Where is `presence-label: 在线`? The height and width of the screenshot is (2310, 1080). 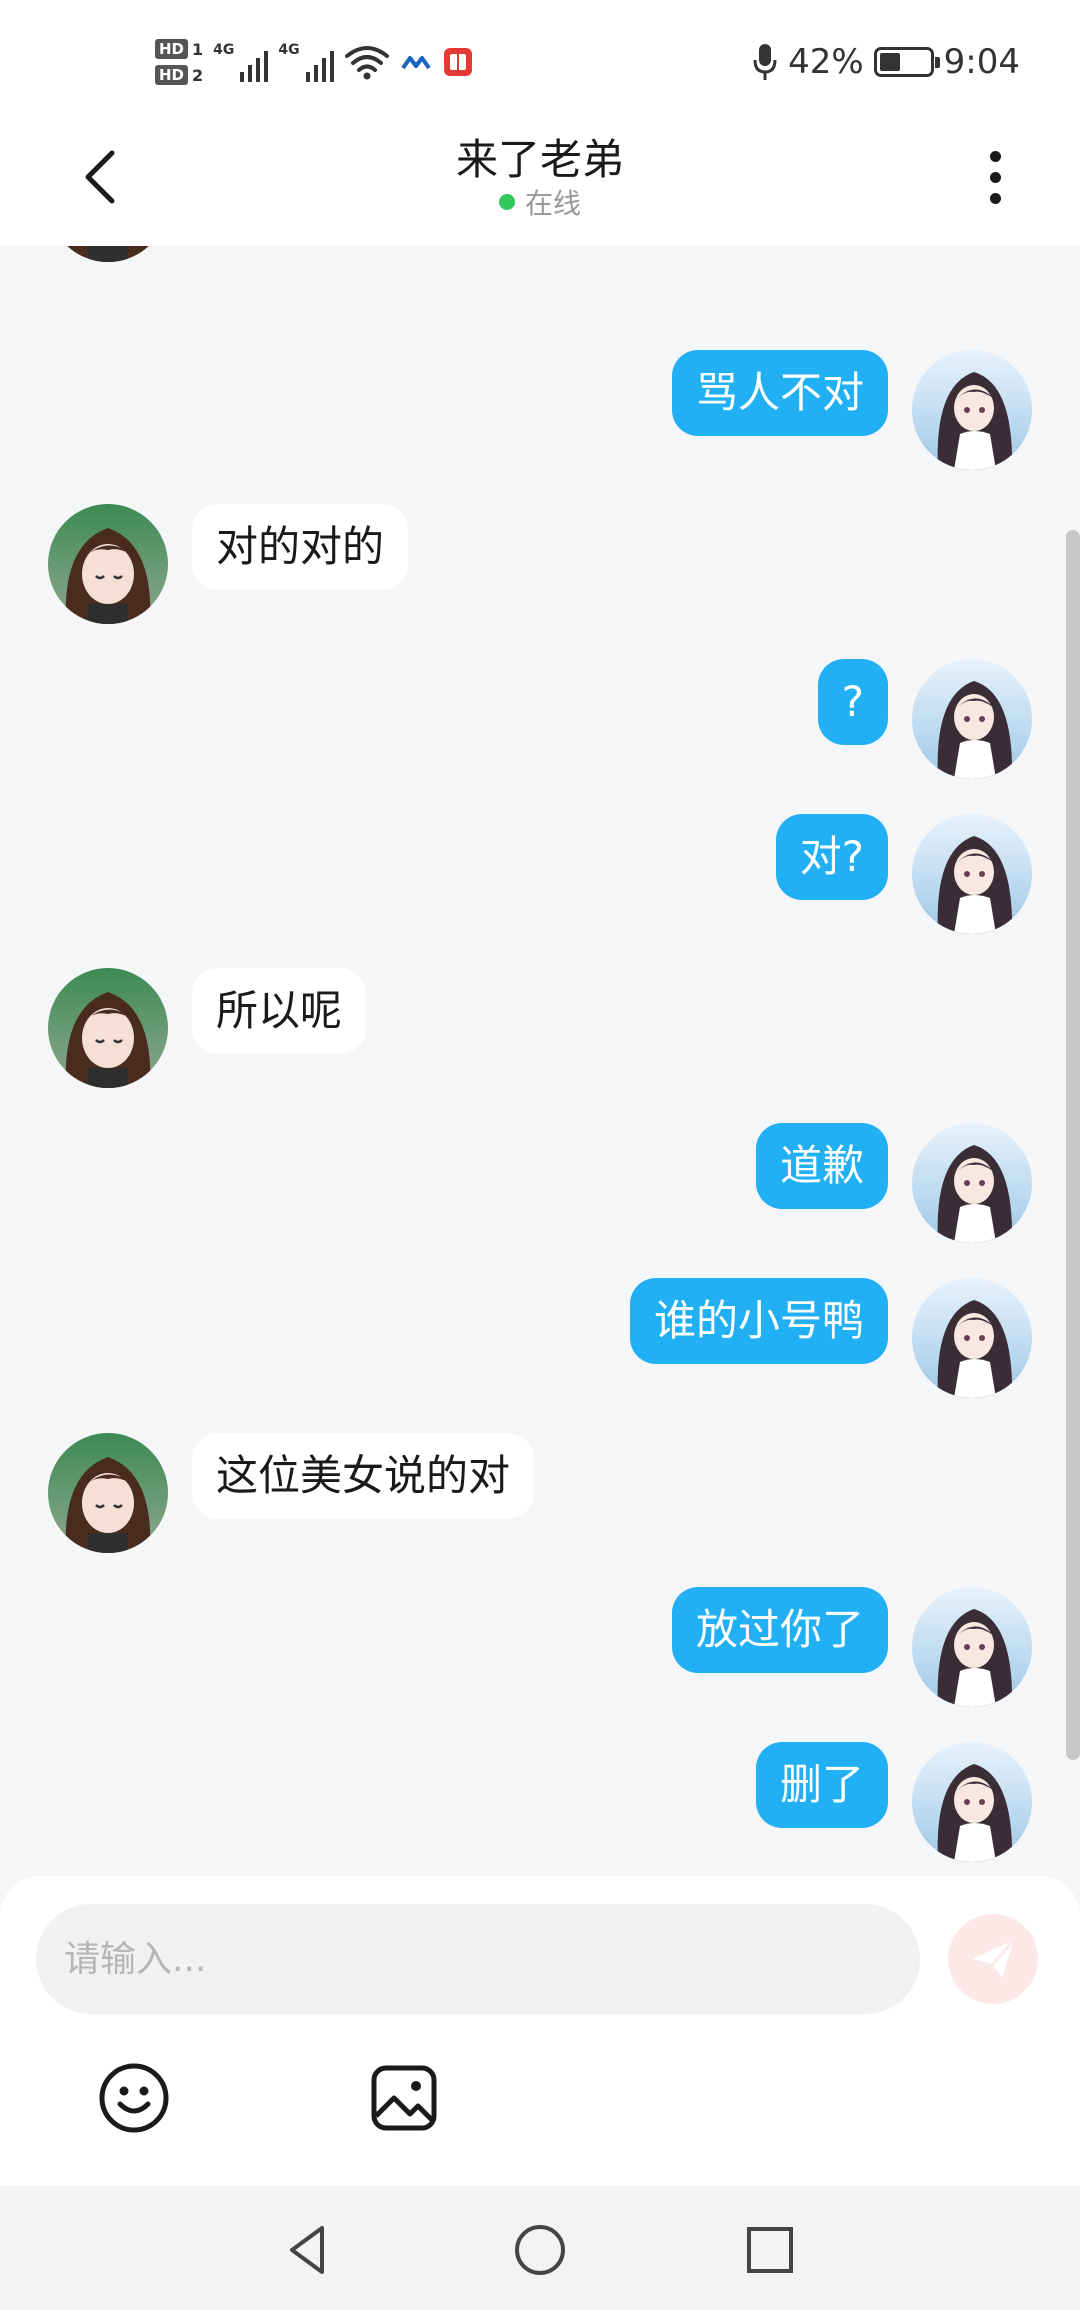 presence-label: 在线 is located at coordinates (552, 203).